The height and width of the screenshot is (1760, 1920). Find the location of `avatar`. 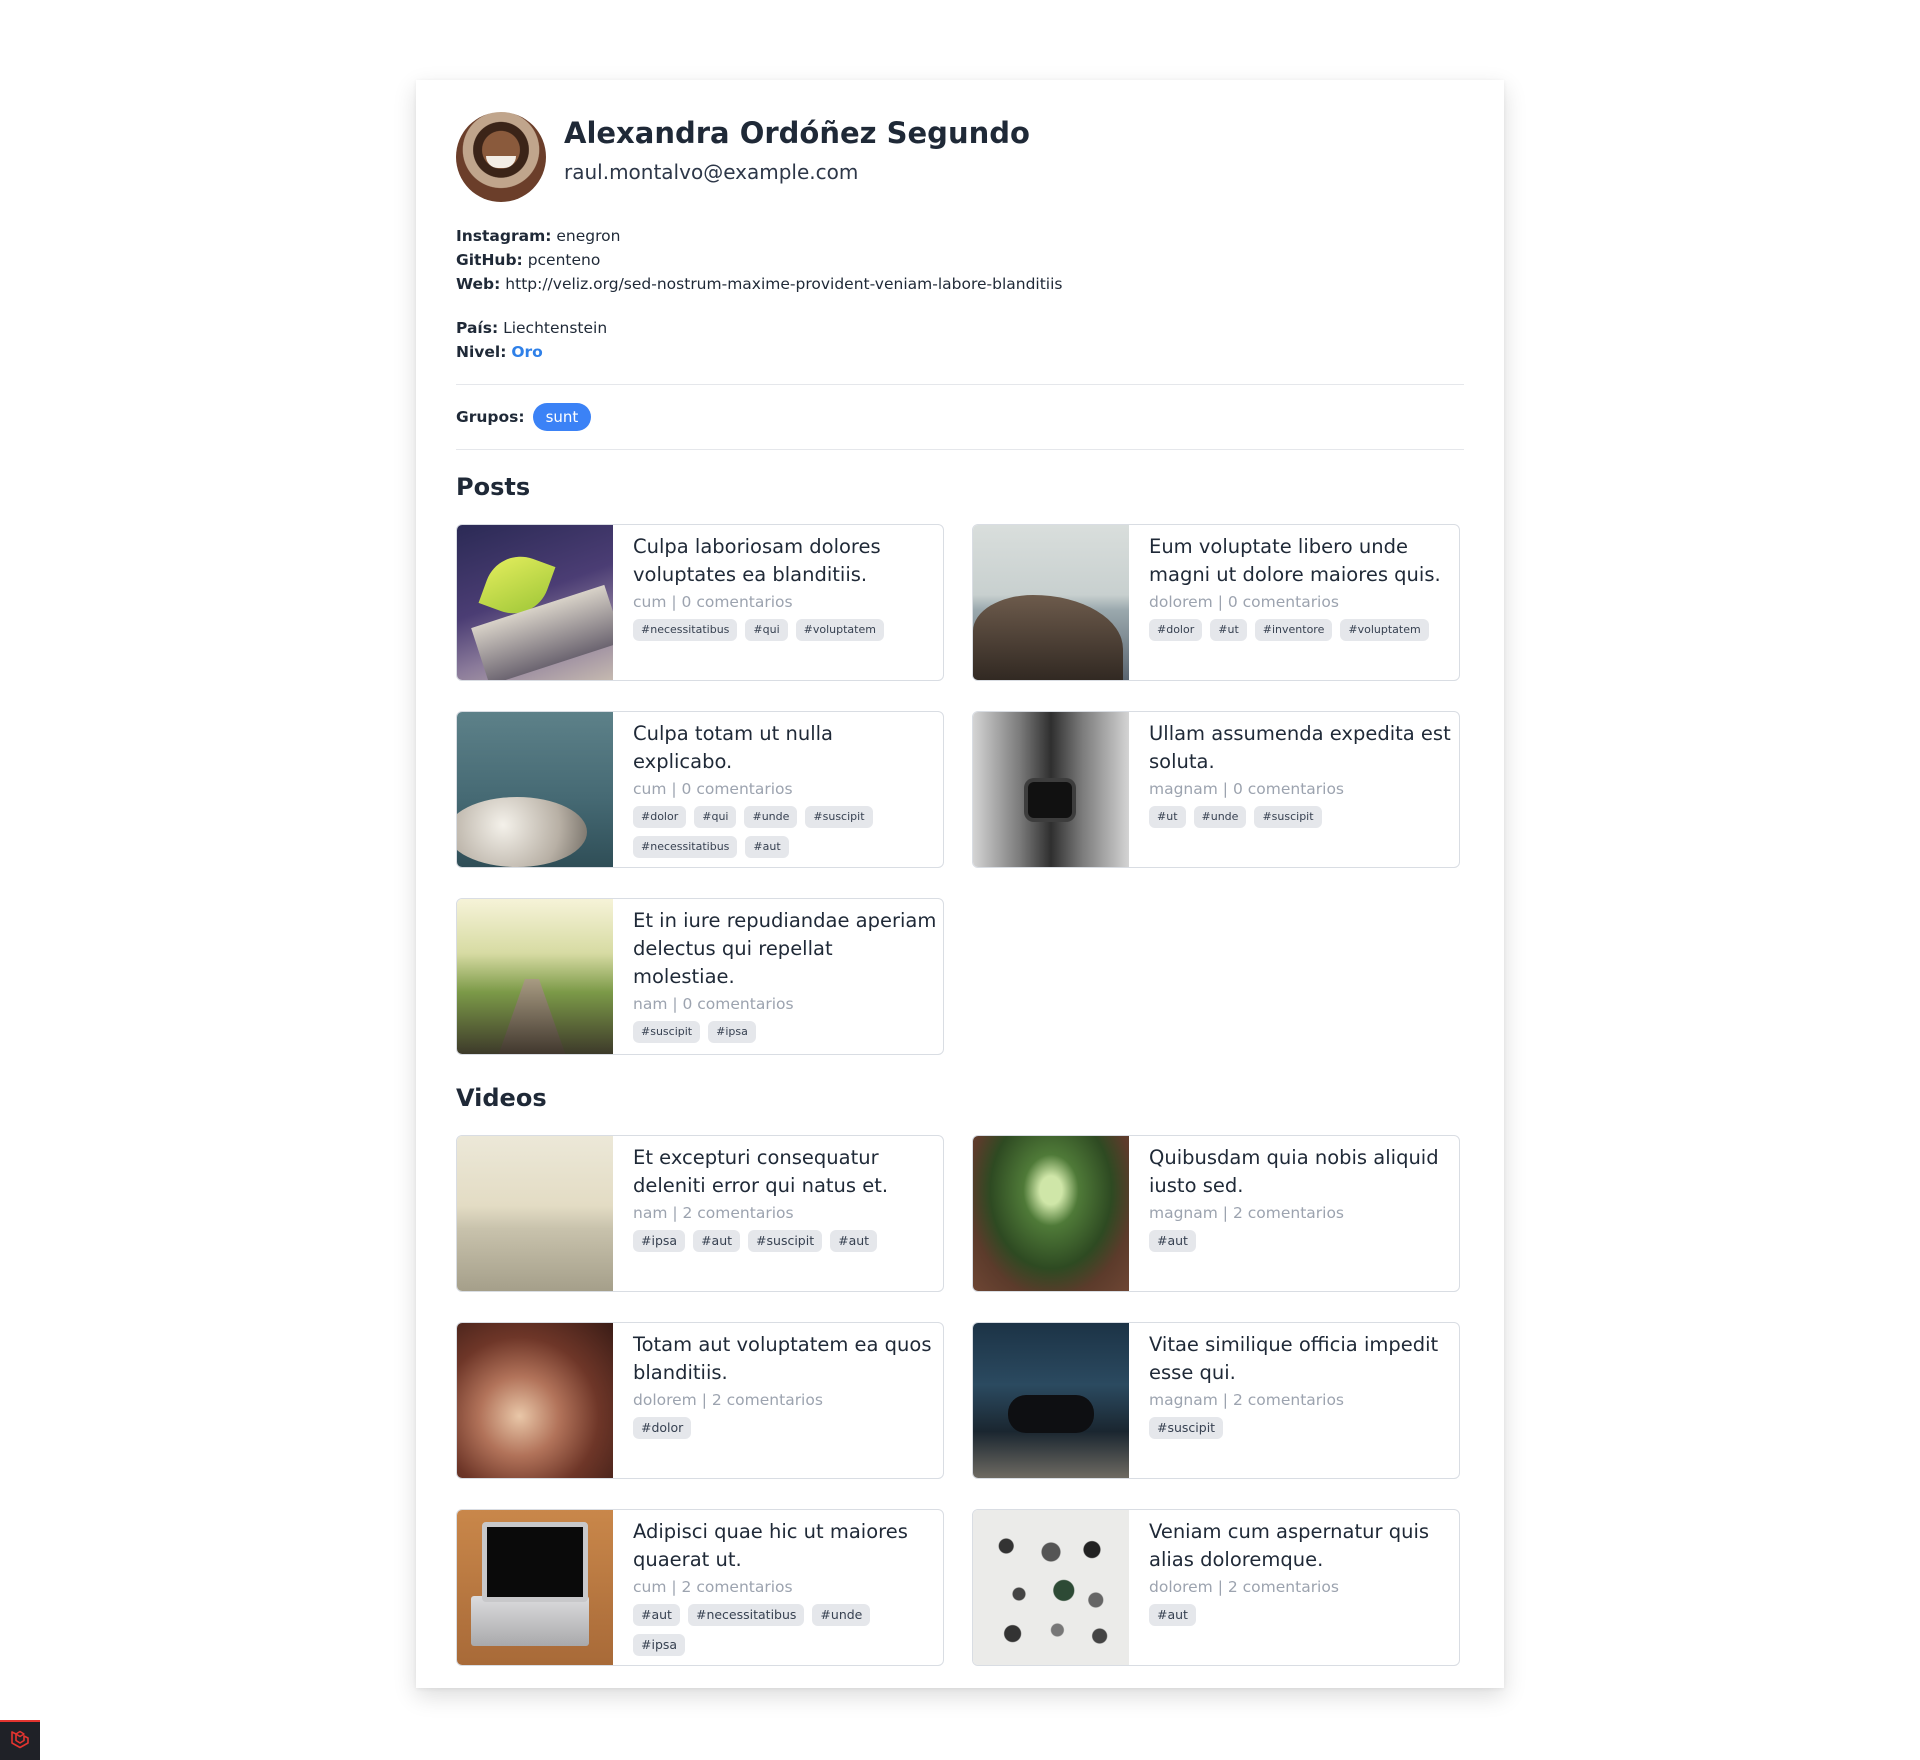

avatar is located at coordinates (501, 157).